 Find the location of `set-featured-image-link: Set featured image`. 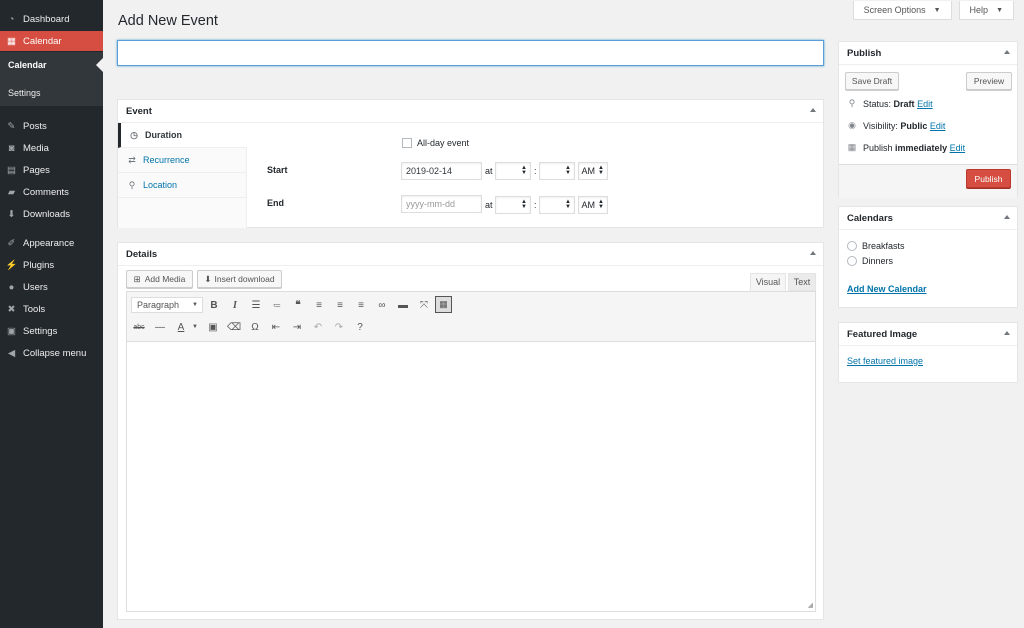

set-featured-image-link: Set featured image is located at coordinates (885, 361).